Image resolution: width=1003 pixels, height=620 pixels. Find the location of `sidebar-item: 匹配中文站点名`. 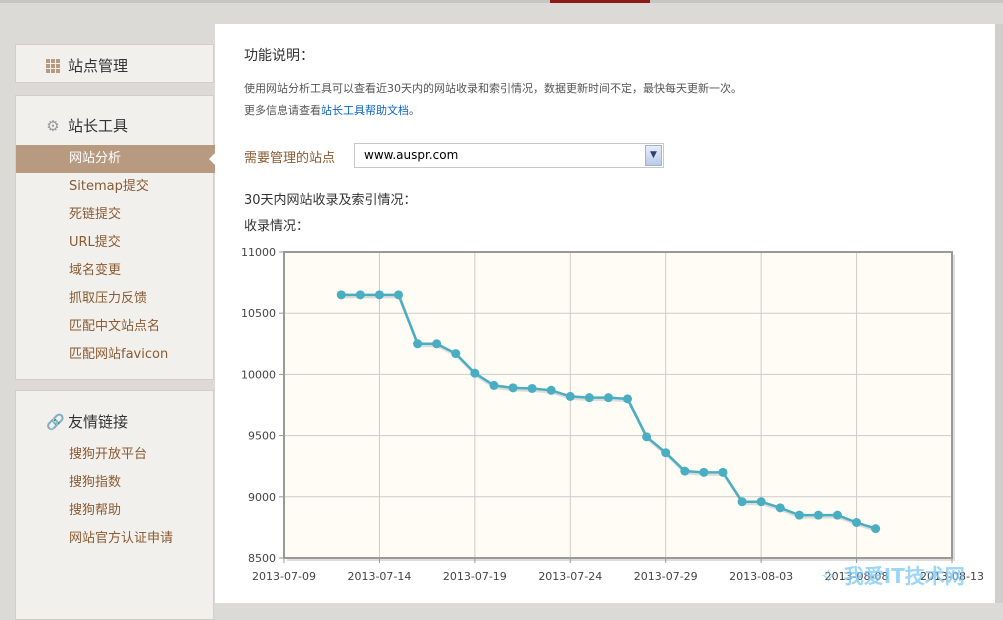

sidebar-item: 匹配中文站点名 is located at coordinates (115, 327).